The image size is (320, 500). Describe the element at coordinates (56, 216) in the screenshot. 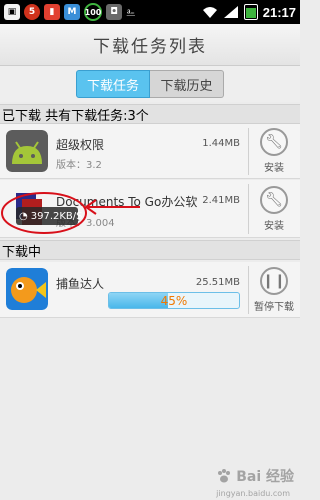

I see `download-speed: 397.2KB/S` at that location.